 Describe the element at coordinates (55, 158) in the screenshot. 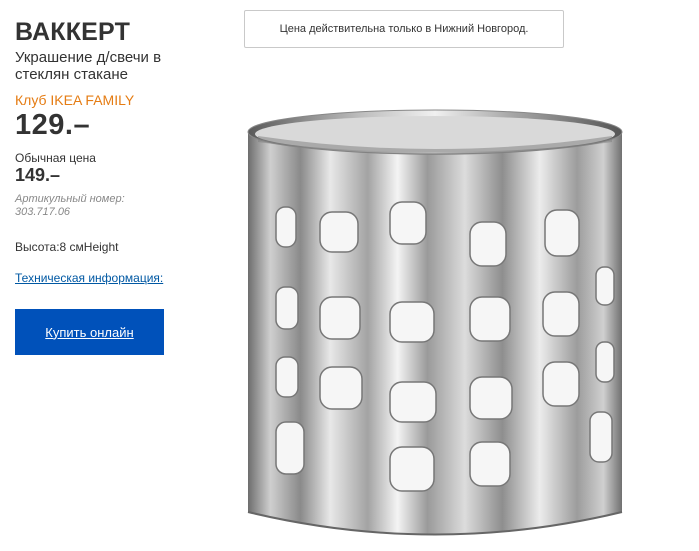

I see `regular-price-label: Обычная цена` at that location.